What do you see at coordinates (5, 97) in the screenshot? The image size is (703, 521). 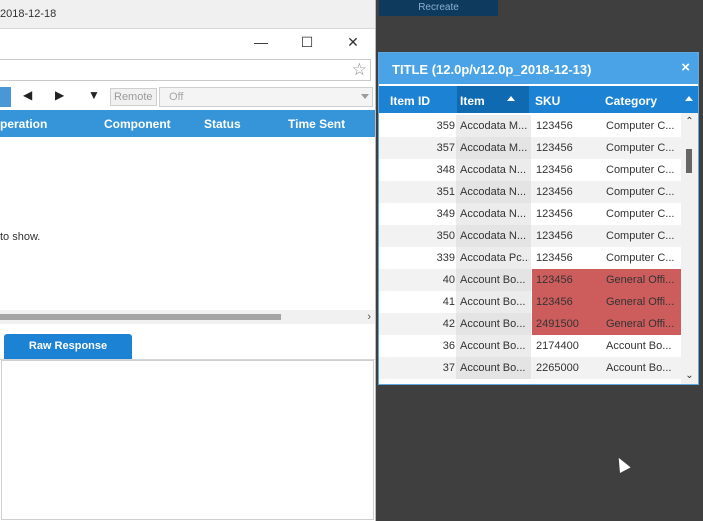 I see `toolbar-active-button` at bounding box center [5, 97].